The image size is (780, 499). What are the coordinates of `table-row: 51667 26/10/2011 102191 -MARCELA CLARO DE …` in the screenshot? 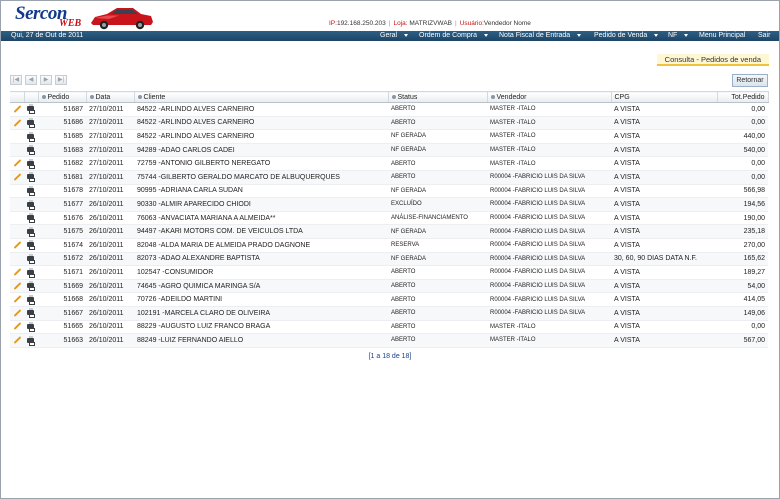 It's located at (389, 313).